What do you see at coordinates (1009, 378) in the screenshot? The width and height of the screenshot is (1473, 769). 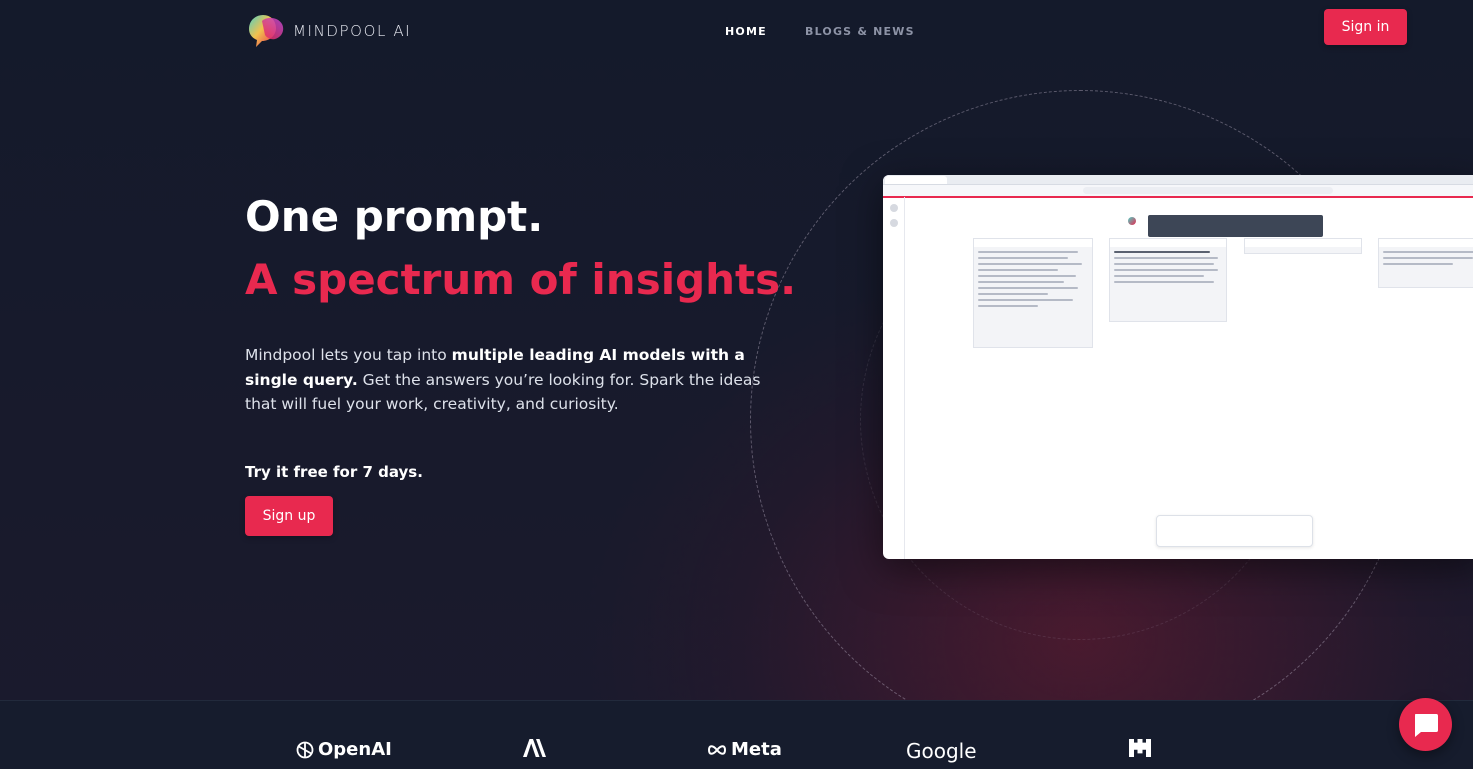 I see `screenshot-sidebar` at bounding box center [1009, 378].